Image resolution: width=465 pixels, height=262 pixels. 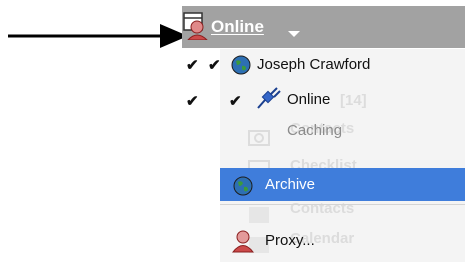 What do you see at coordinates (237, 27) in the screenshot?
I see `header-title: Online` at bounding box center [237, 27].